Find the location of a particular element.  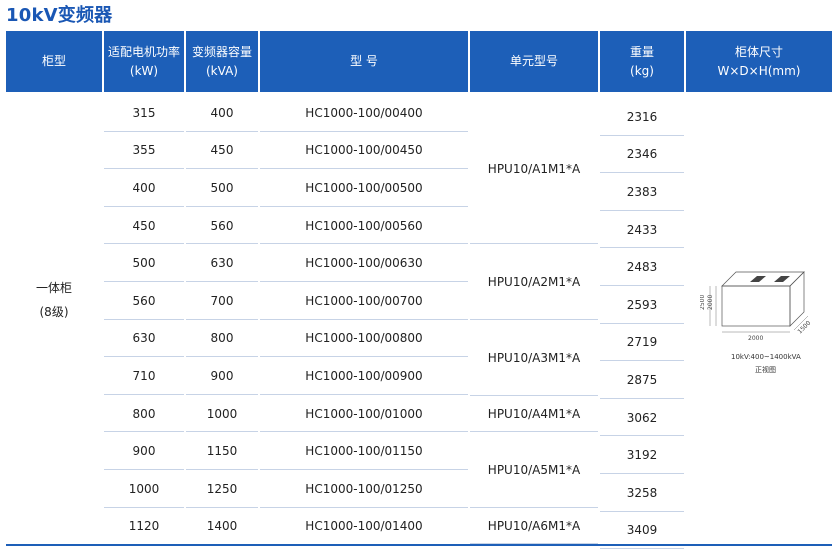

cell-weight: 2433 is located at coordinates (642, 229).